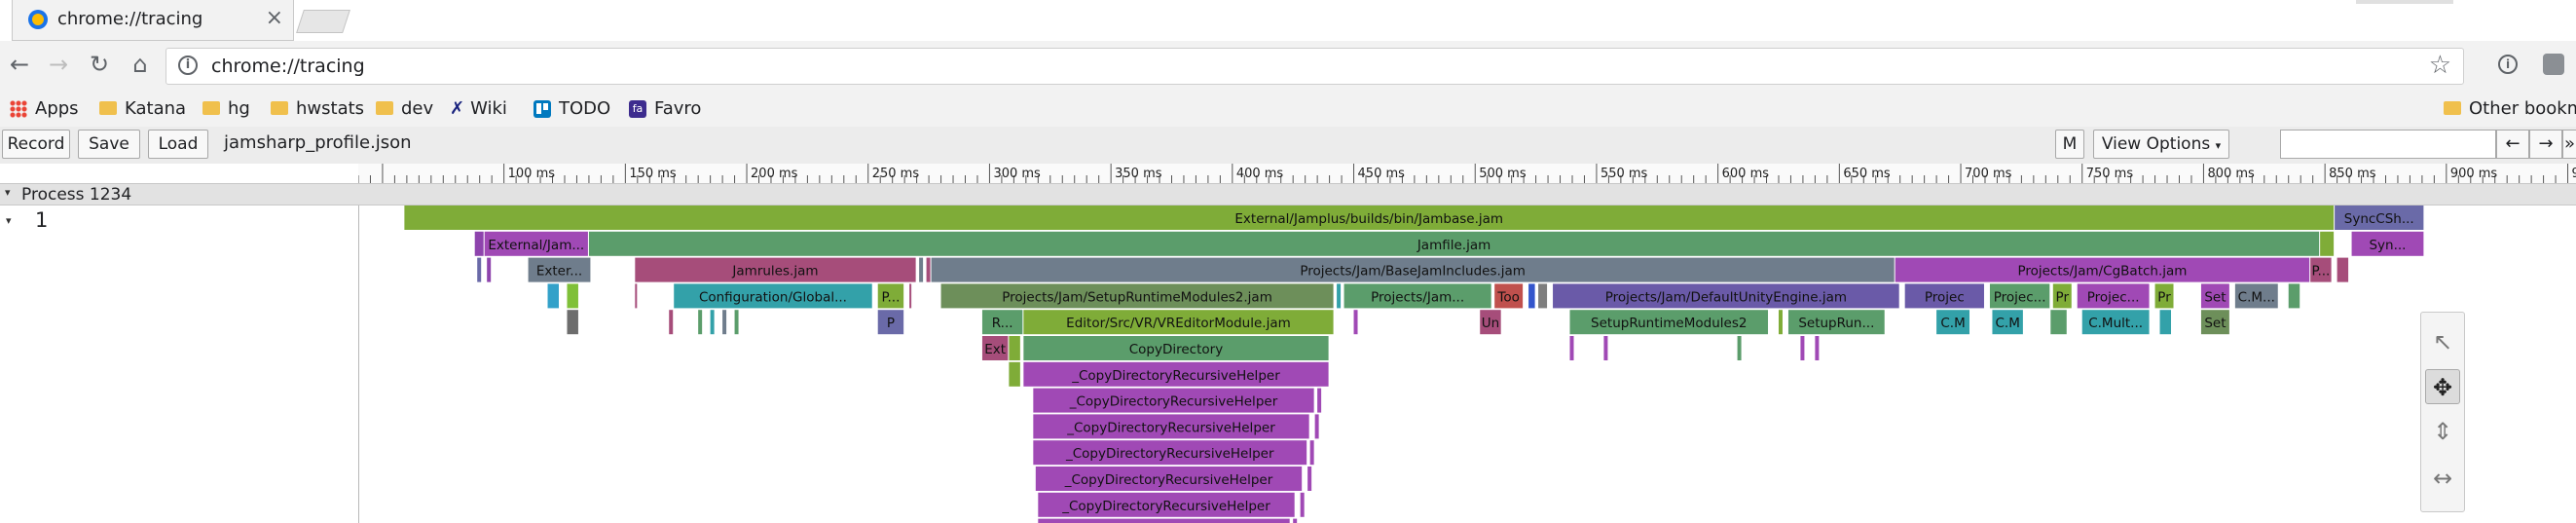 This screenshot has height=523, width=2576. I want to click on bookmark-apps: Apps, so click(44, 109).